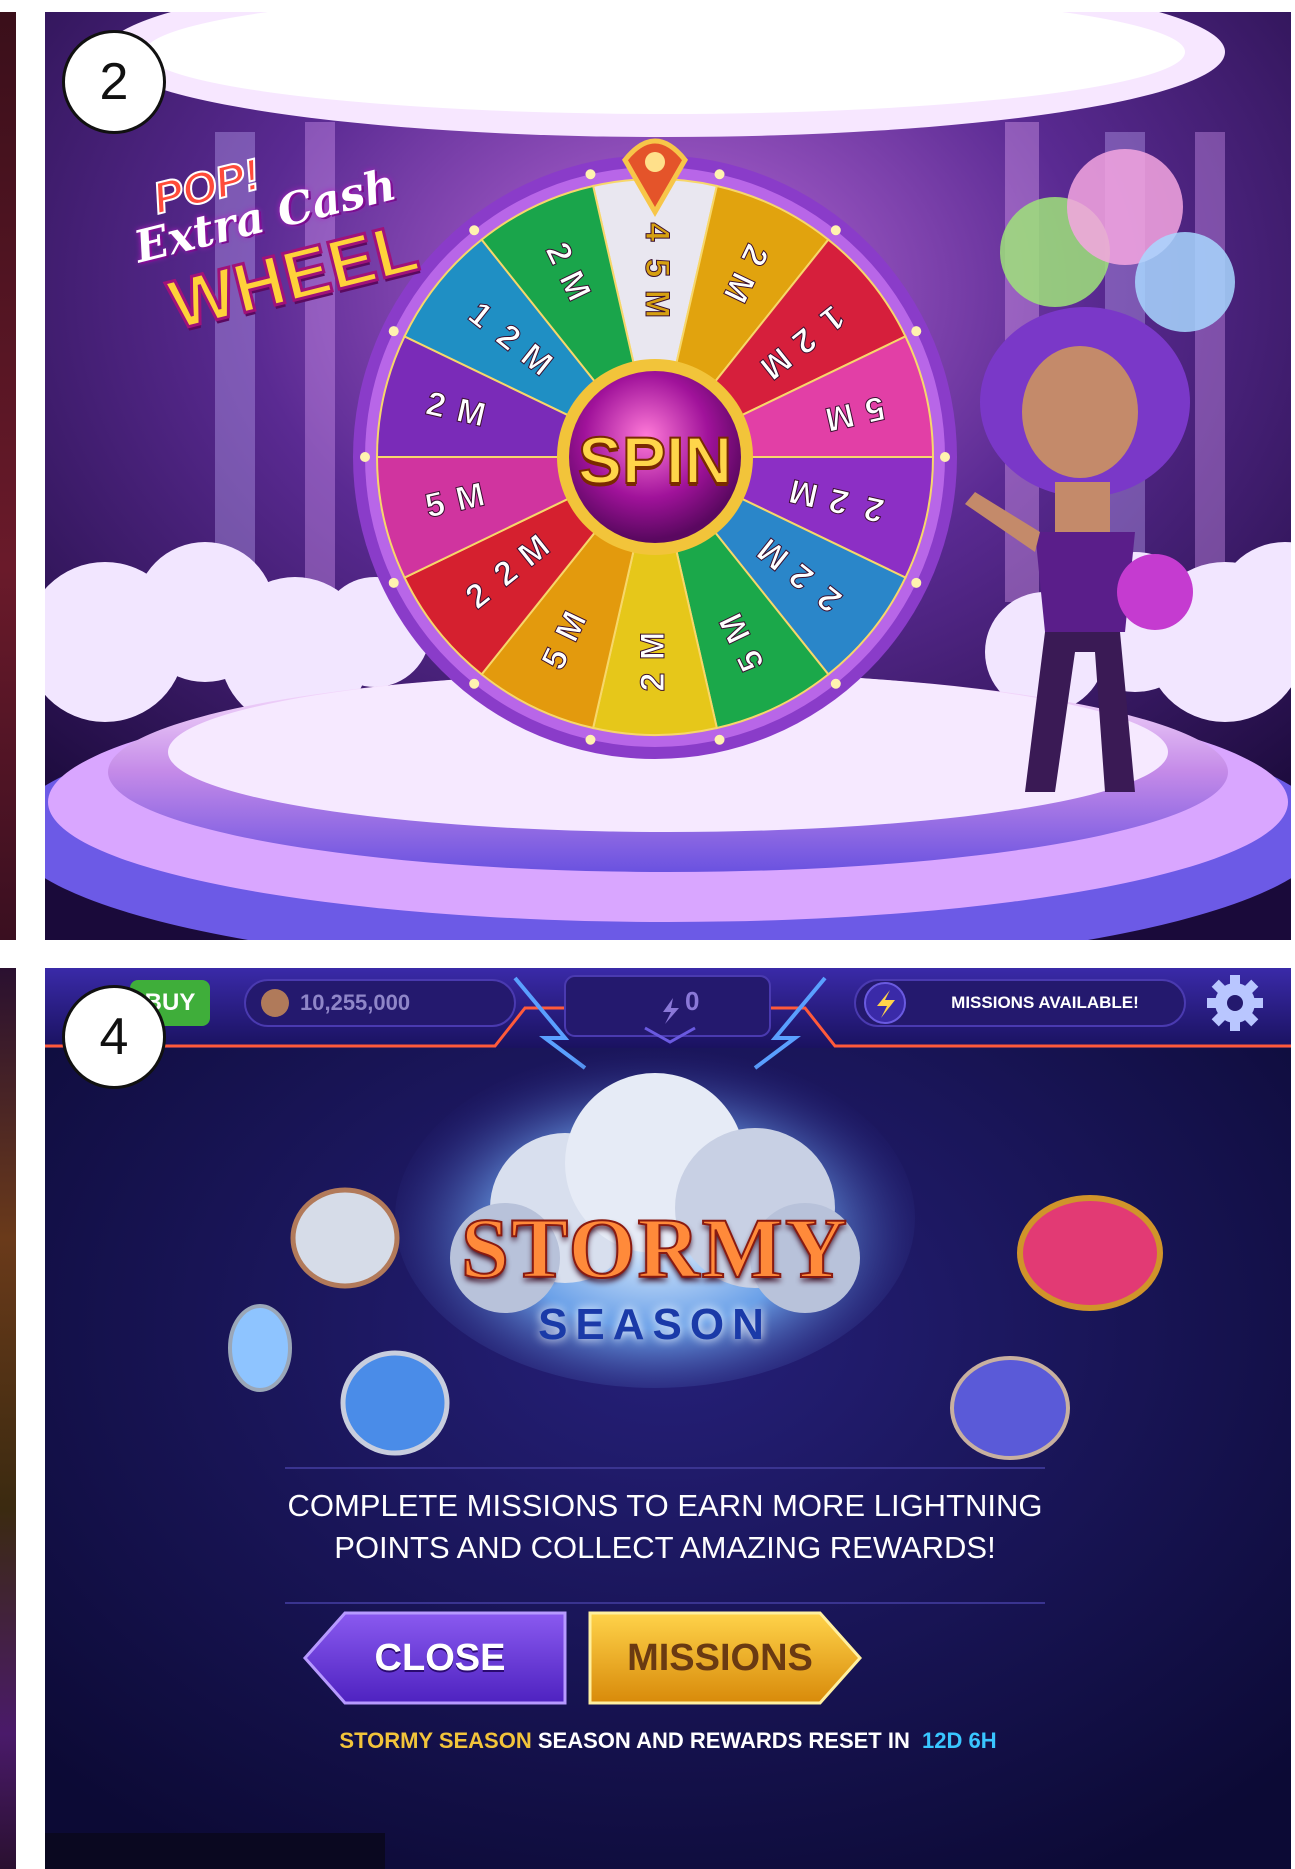  I want to click on step-badge-4: 4, so click(114, 1037).